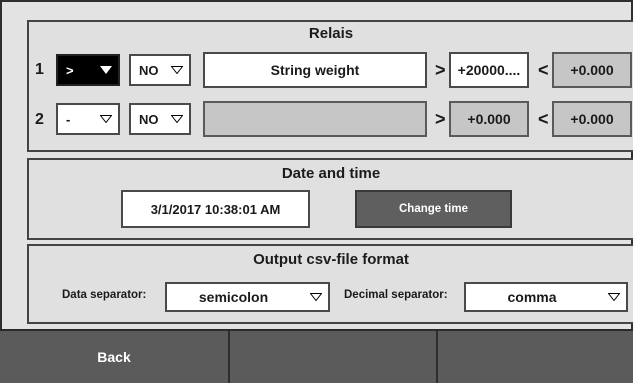  What do you see at coordinates (233, 297) in the screenshot?
I see `data-separator-value: semicolon` at bounding box center [233, 297].